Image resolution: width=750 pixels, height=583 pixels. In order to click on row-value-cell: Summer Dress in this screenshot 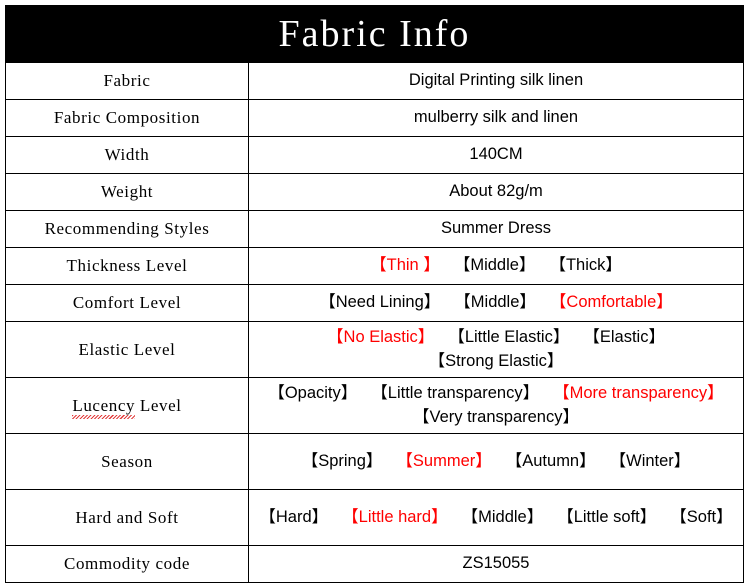, I will do `click(496, 229)`.